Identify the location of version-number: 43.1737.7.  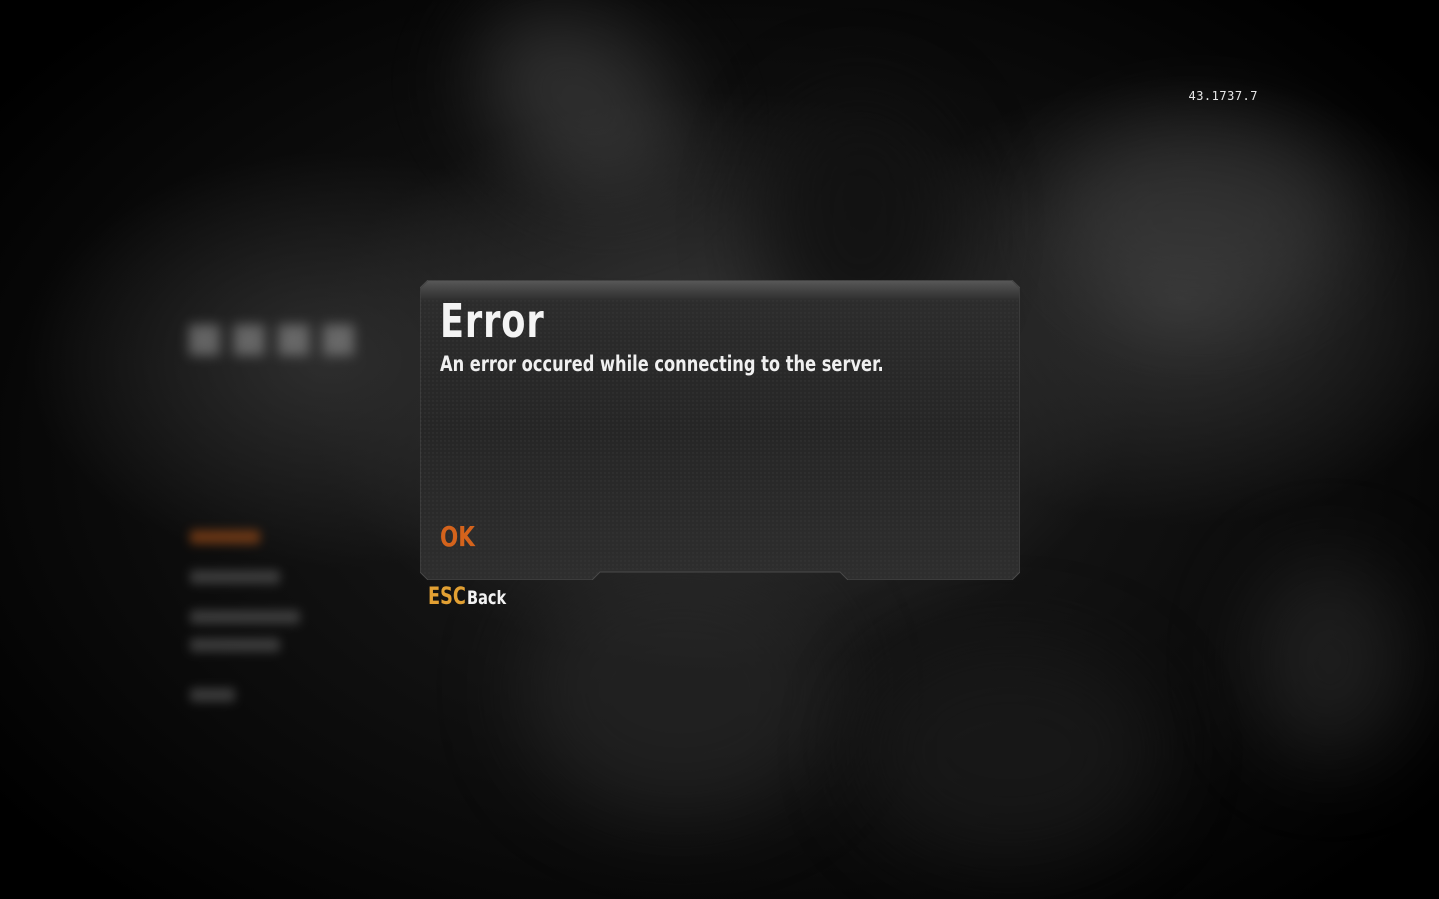
(1223, 96).